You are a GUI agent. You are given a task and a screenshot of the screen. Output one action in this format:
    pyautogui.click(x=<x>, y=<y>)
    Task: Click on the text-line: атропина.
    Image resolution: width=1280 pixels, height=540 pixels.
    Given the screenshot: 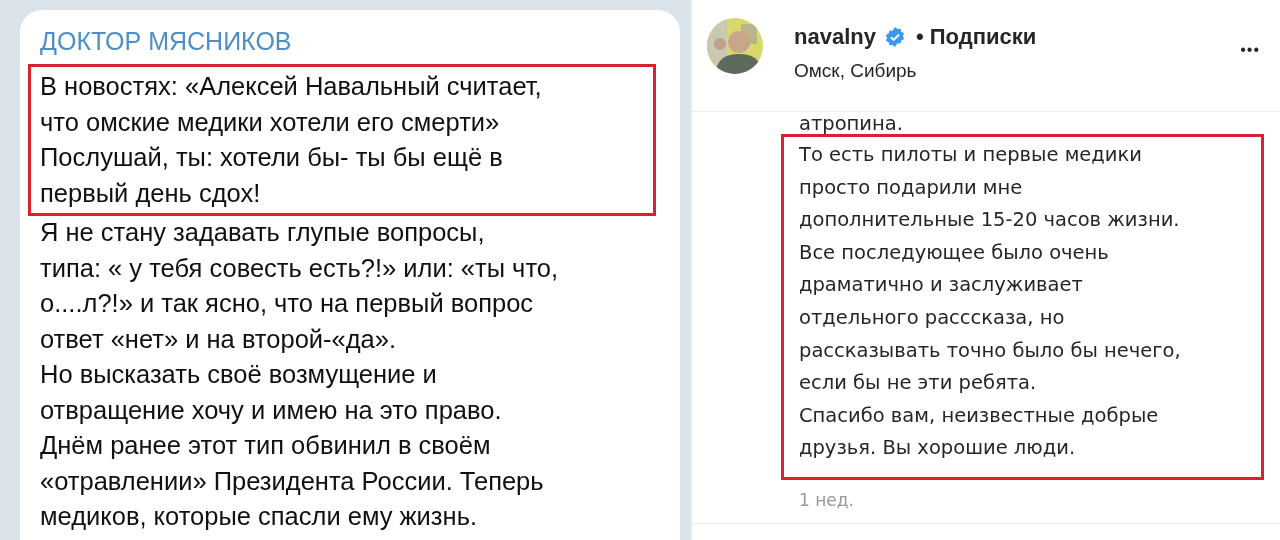 What is the action you would take?
    pyautogui.click(x=851, y=122)
    